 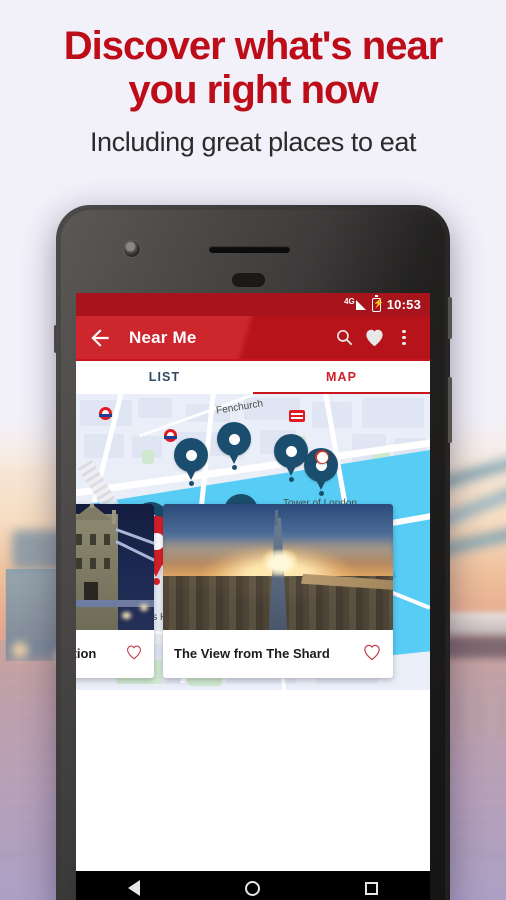 What do you see at coordinates (403, 304) in the screenshot?
I see `status-bar-clock: 10:53` at bounding box center [403, 304].